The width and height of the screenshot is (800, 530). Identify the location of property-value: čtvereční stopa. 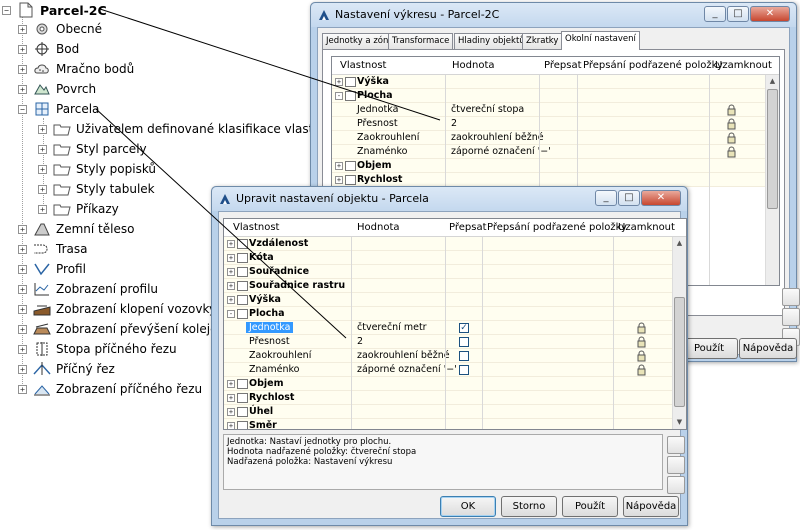
(487, 109).